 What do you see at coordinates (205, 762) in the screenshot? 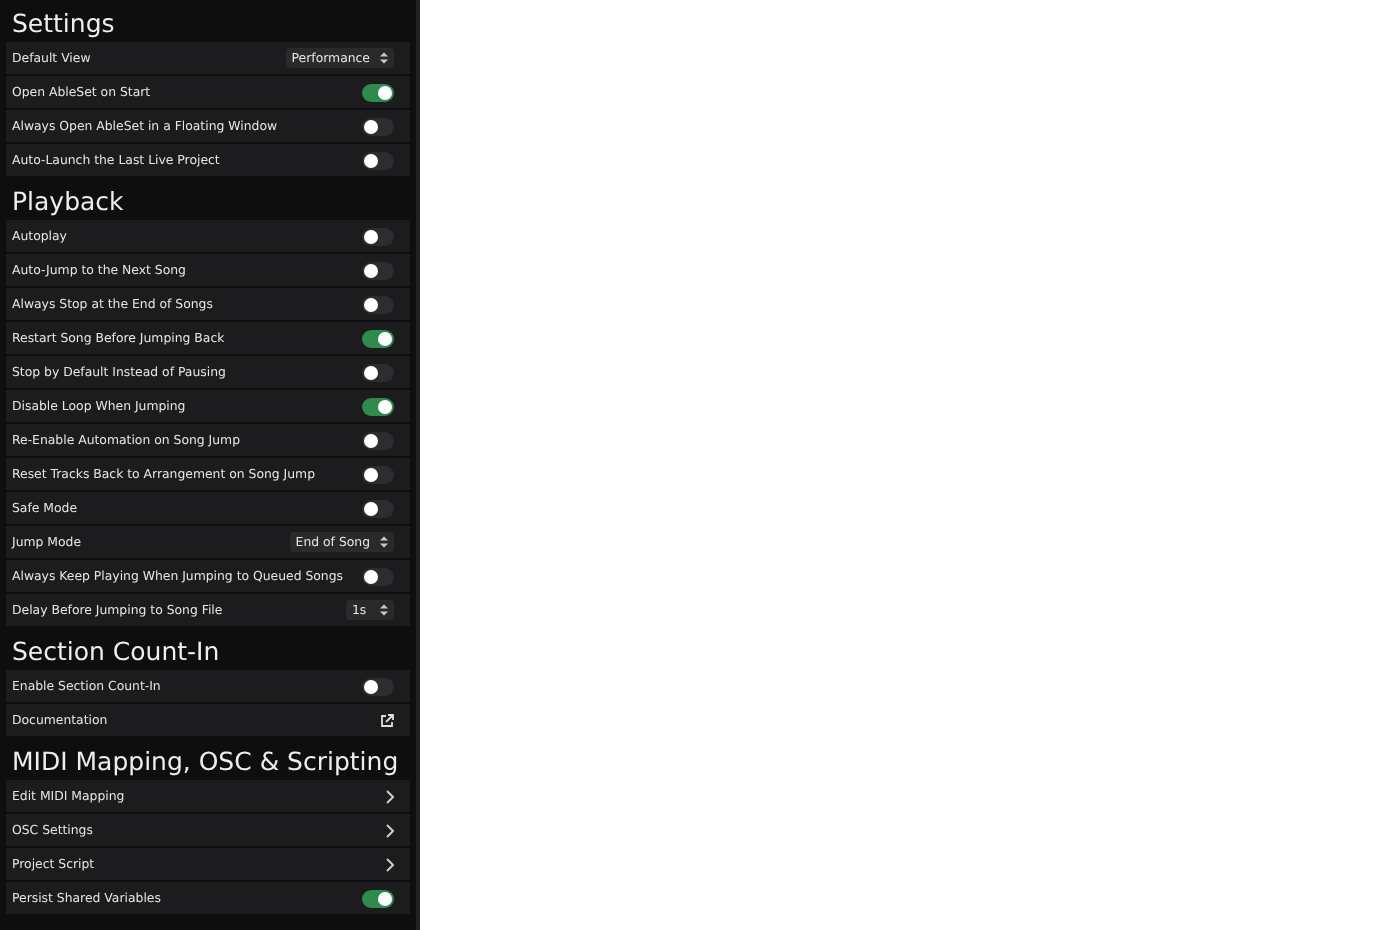
I see `section-title: MIDI Mapping, OSC & Scripting` at bounding box center [205, 762].